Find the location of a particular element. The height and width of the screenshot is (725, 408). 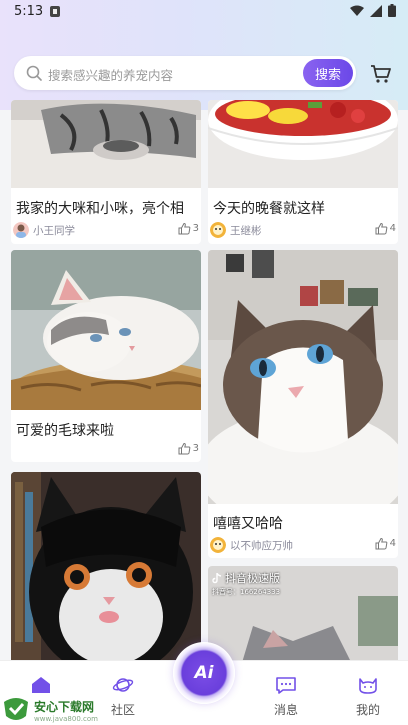

post-card is located at coordinates (106, 566).